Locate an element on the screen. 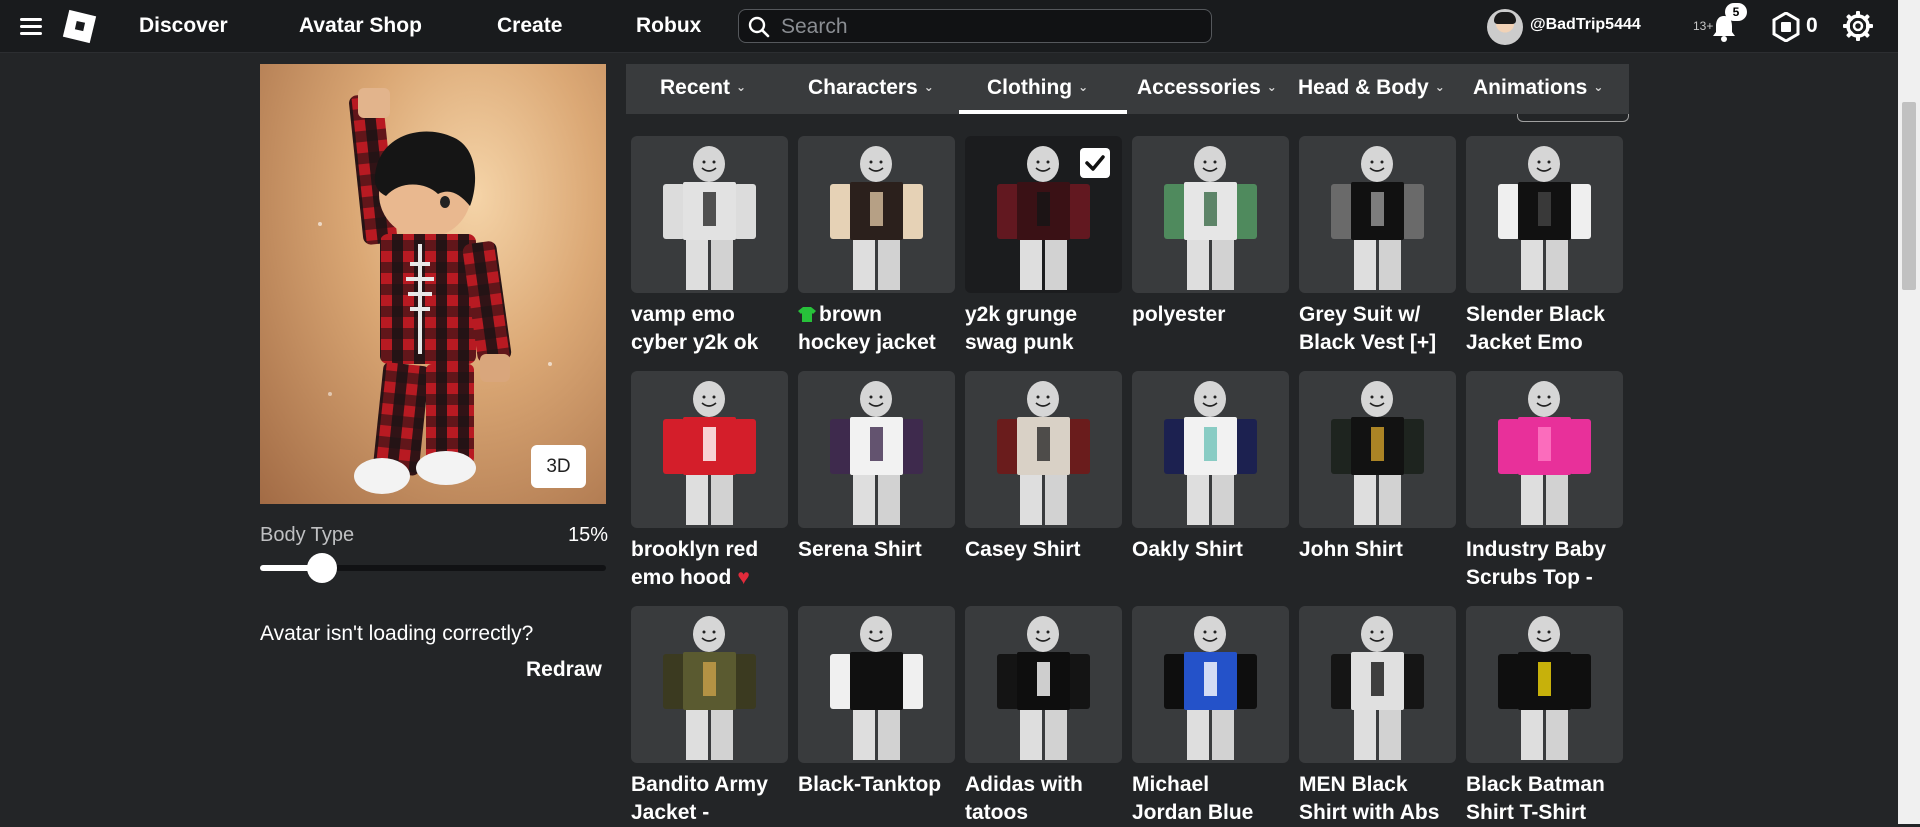 The width and height of the screenshot is (1920, 827). clothing-item: brown hockey jacket is located at coordinates (876, 246).